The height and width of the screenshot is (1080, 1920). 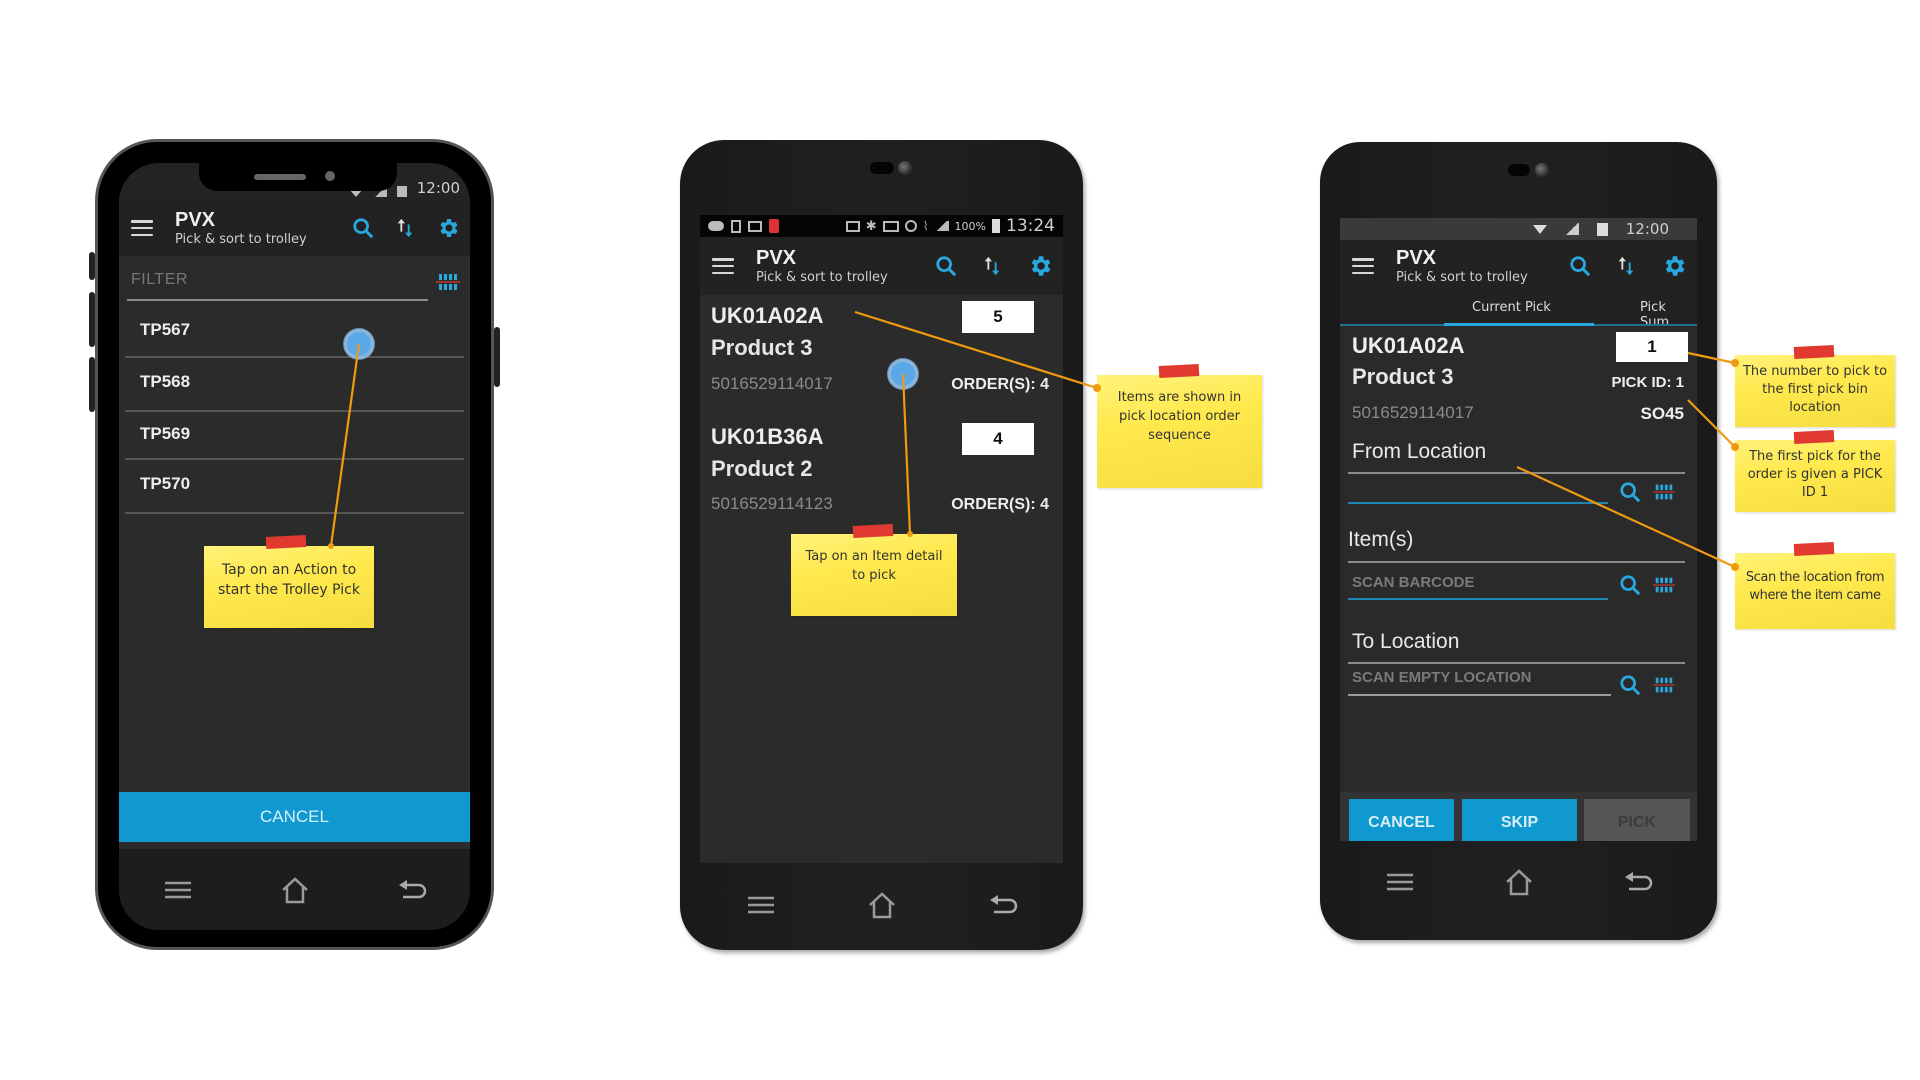 What do you see at coordinates (280, 177) in the screenshot?
I see `speaker-grille` at bounding box center [280, 177].